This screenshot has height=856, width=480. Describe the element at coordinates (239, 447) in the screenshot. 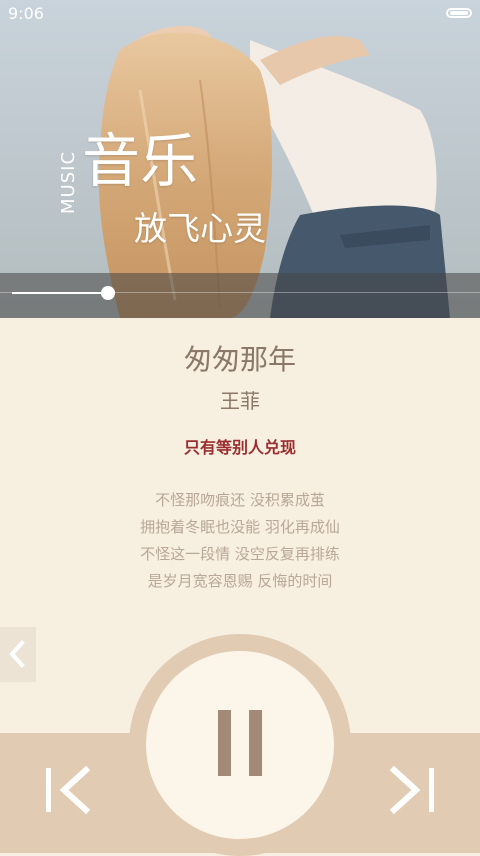

I see `current-lyric: 只有等别人兑现` at that location.